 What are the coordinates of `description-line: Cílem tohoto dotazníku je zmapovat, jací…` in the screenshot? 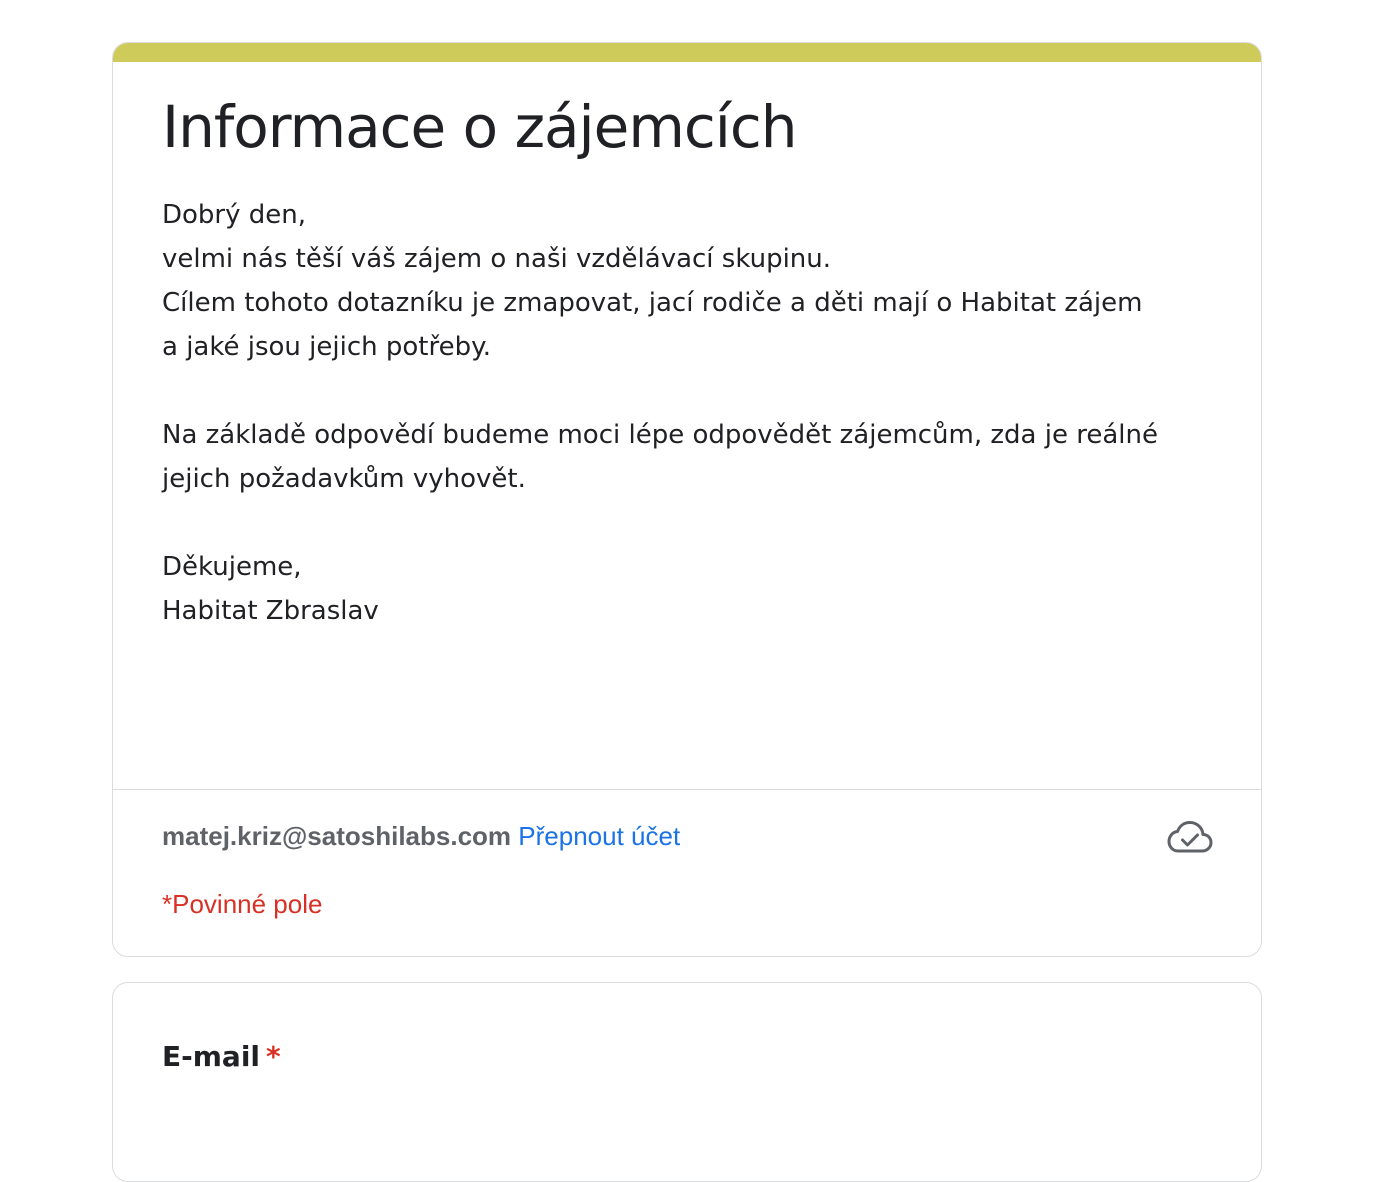 It's located at (652, 303).